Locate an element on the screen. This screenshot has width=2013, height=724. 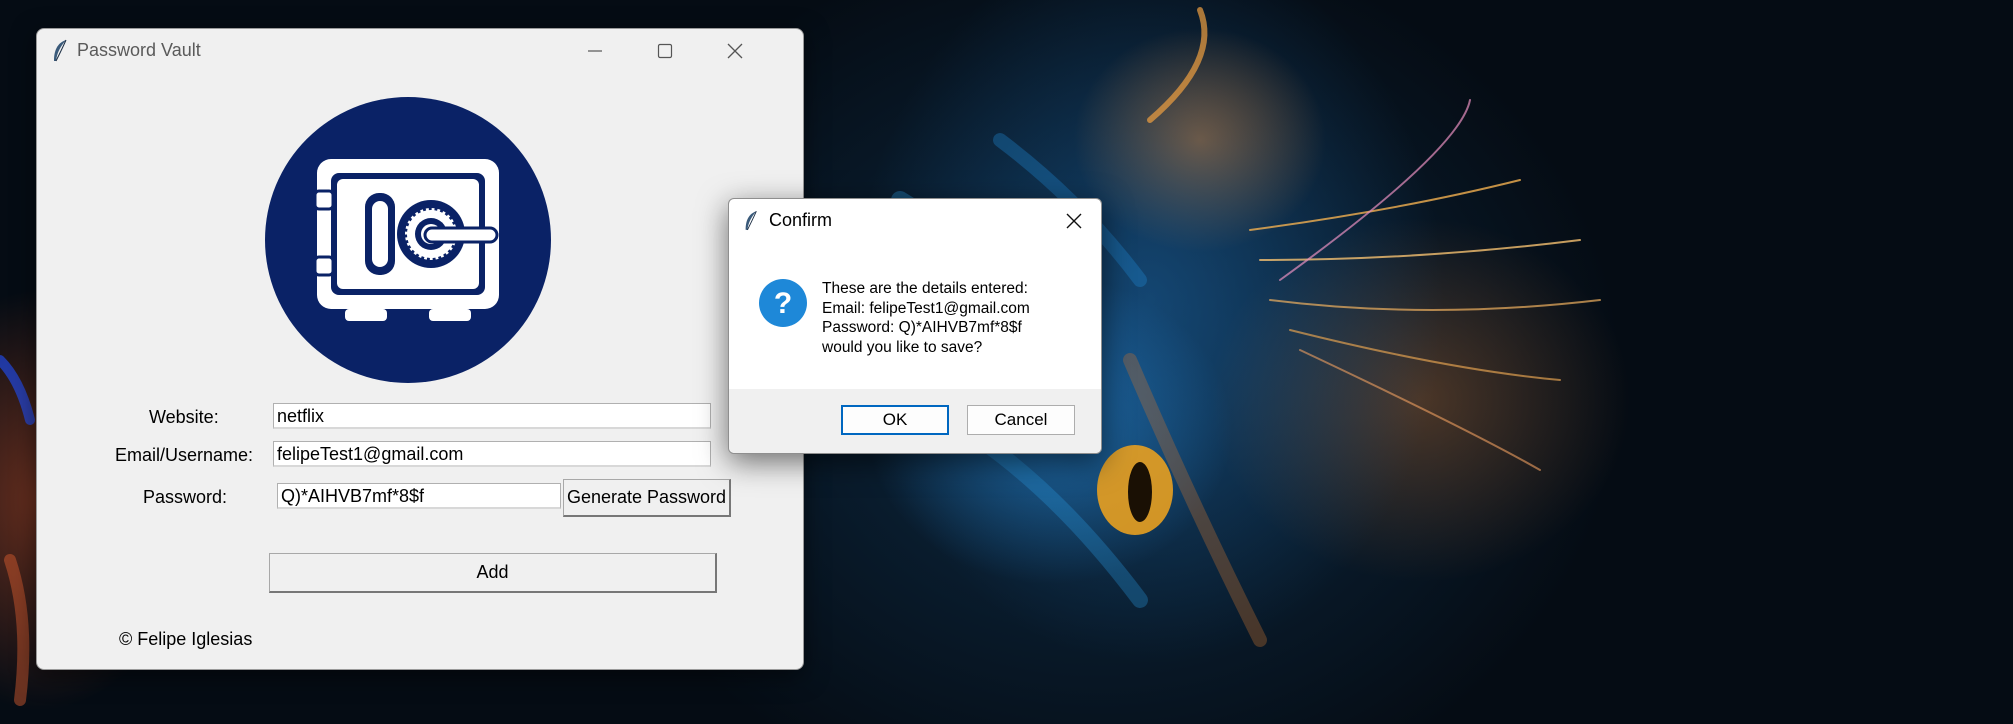
maximize-icon is located at coordinates (665, 51).